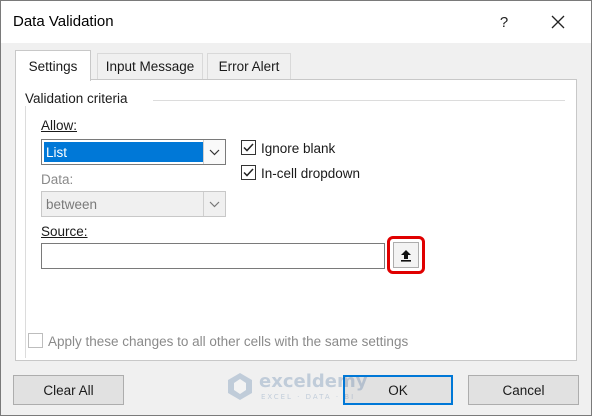 This screenshot has height=416, width=592. I want to click on exceldemy-logo-icon, so click(240, 386).